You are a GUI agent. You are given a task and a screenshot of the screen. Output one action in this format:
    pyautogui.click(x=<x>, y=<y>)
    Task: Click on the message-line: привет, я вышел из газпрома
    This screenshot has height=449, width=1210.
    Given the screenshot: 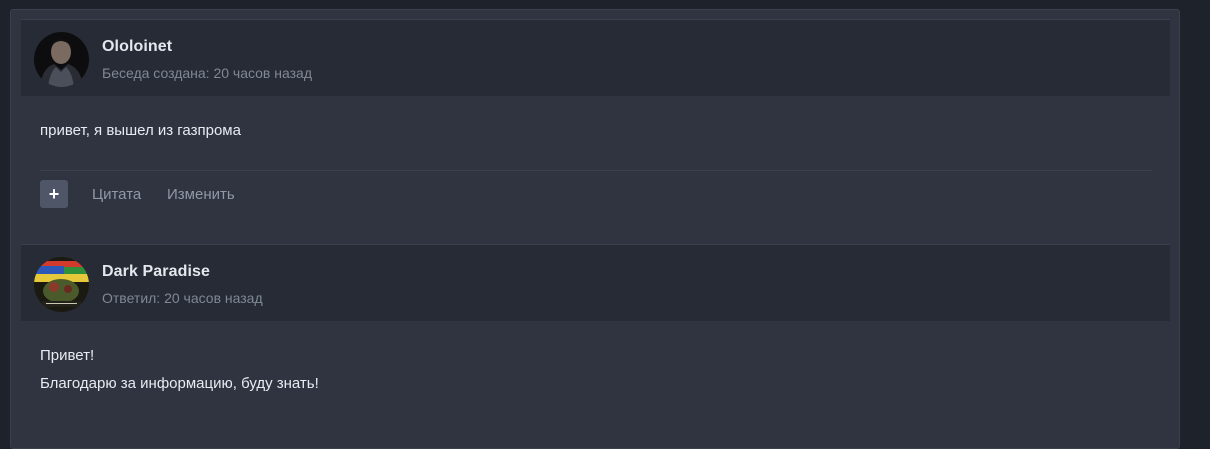 What is the action you would take?
    pyautogui.click(x=140, y=130)
    